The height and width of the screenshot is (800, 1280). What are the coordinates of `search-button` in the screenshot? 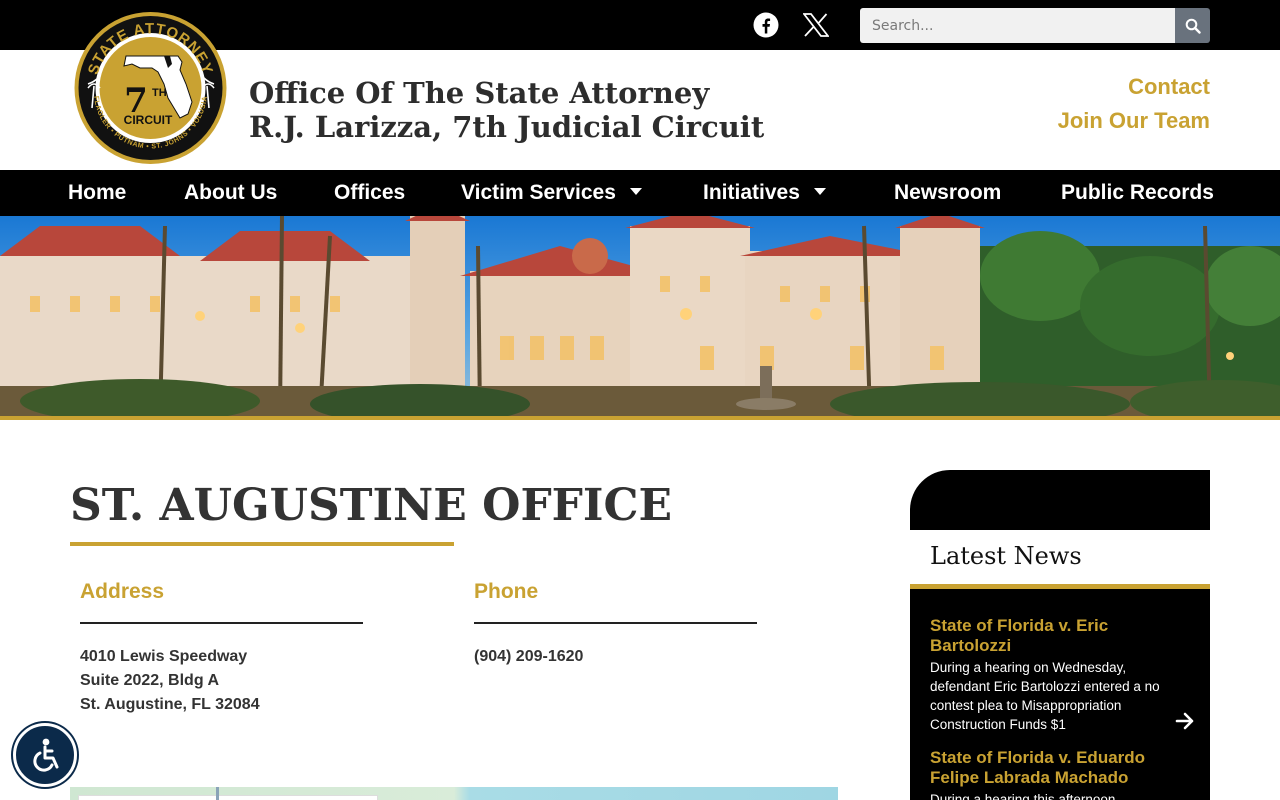 It's located at (1192, 25).